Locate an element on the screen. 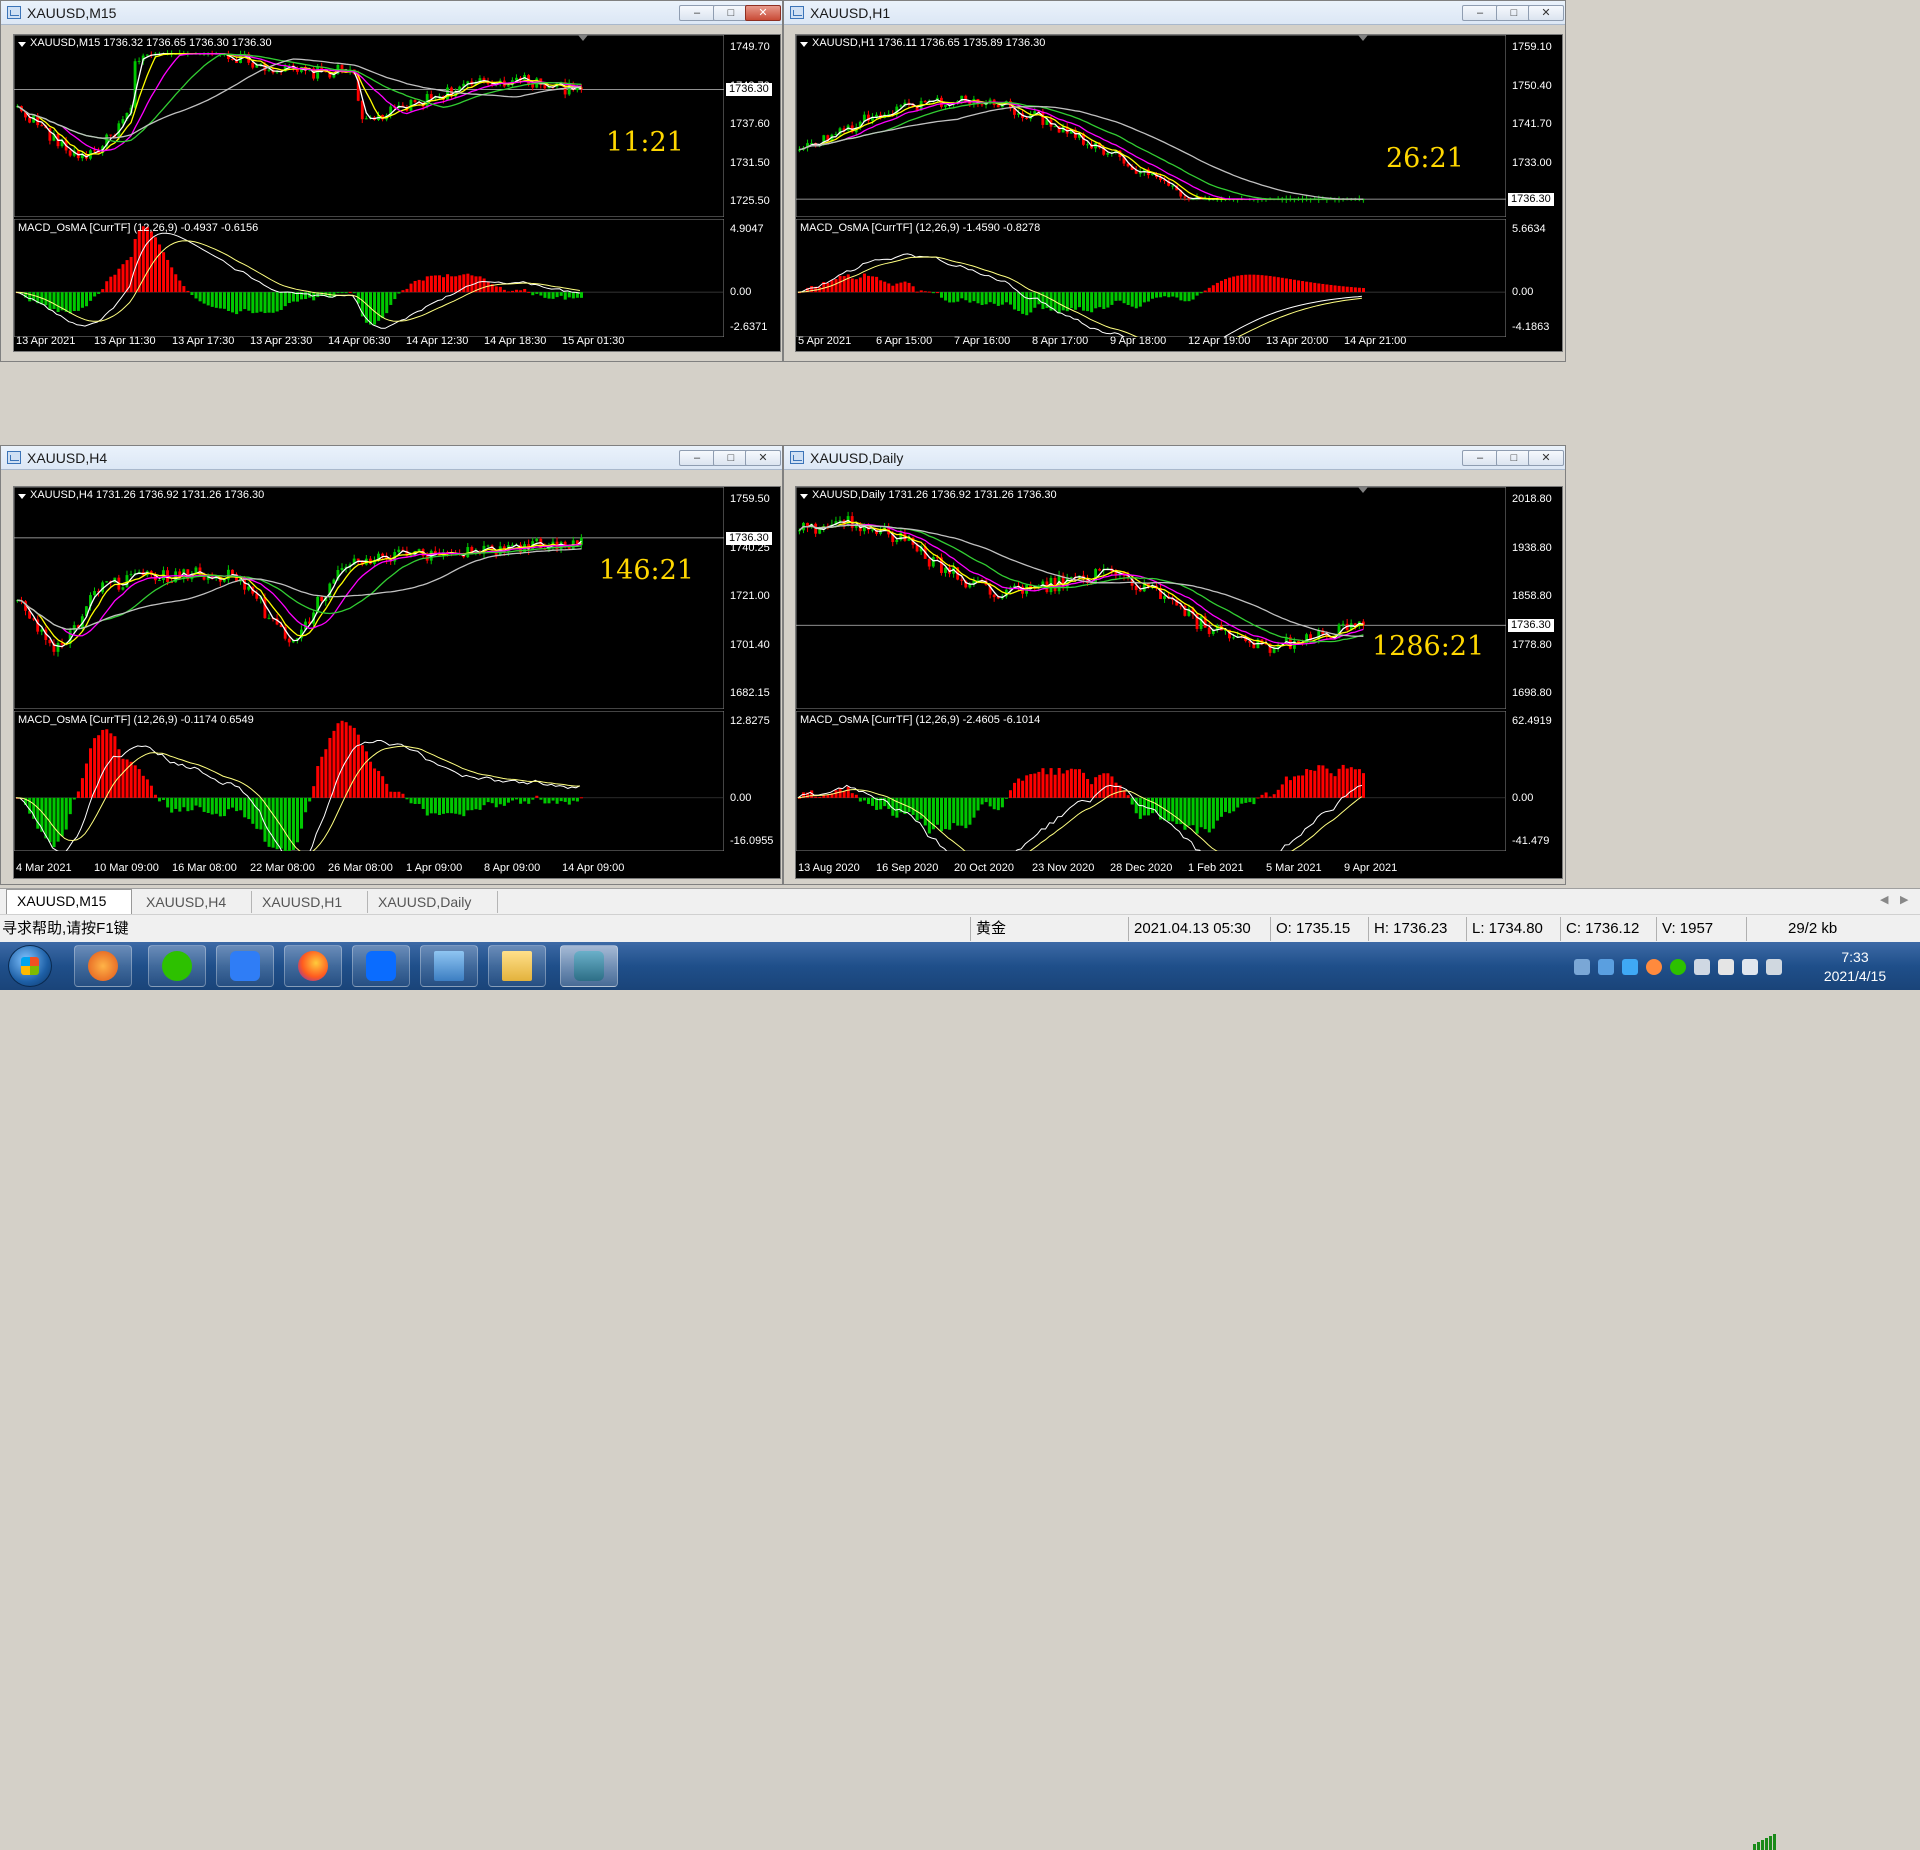 The height and width of the screenshot is (1850, 1920). tray-bag-icon is located at coordinates (1582, 967).